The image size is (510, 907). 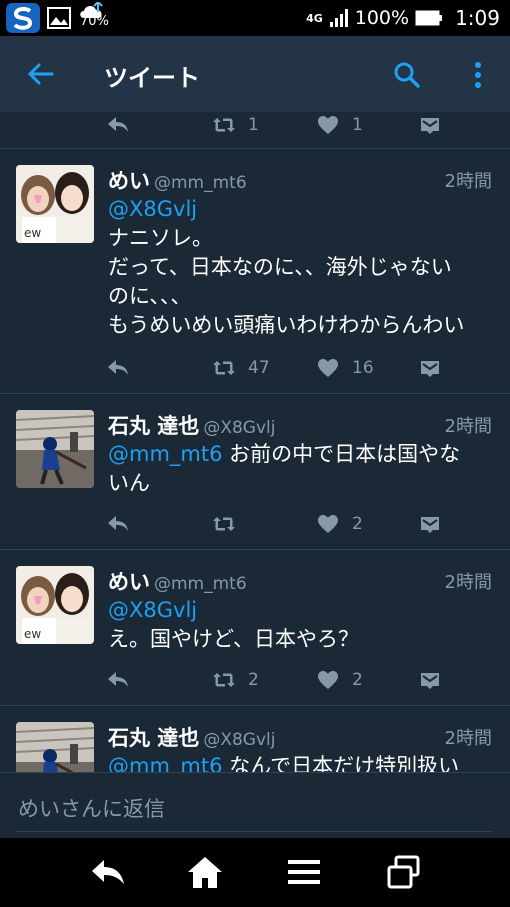 I want to click on like-count: 1, so click(x=357, y=125).